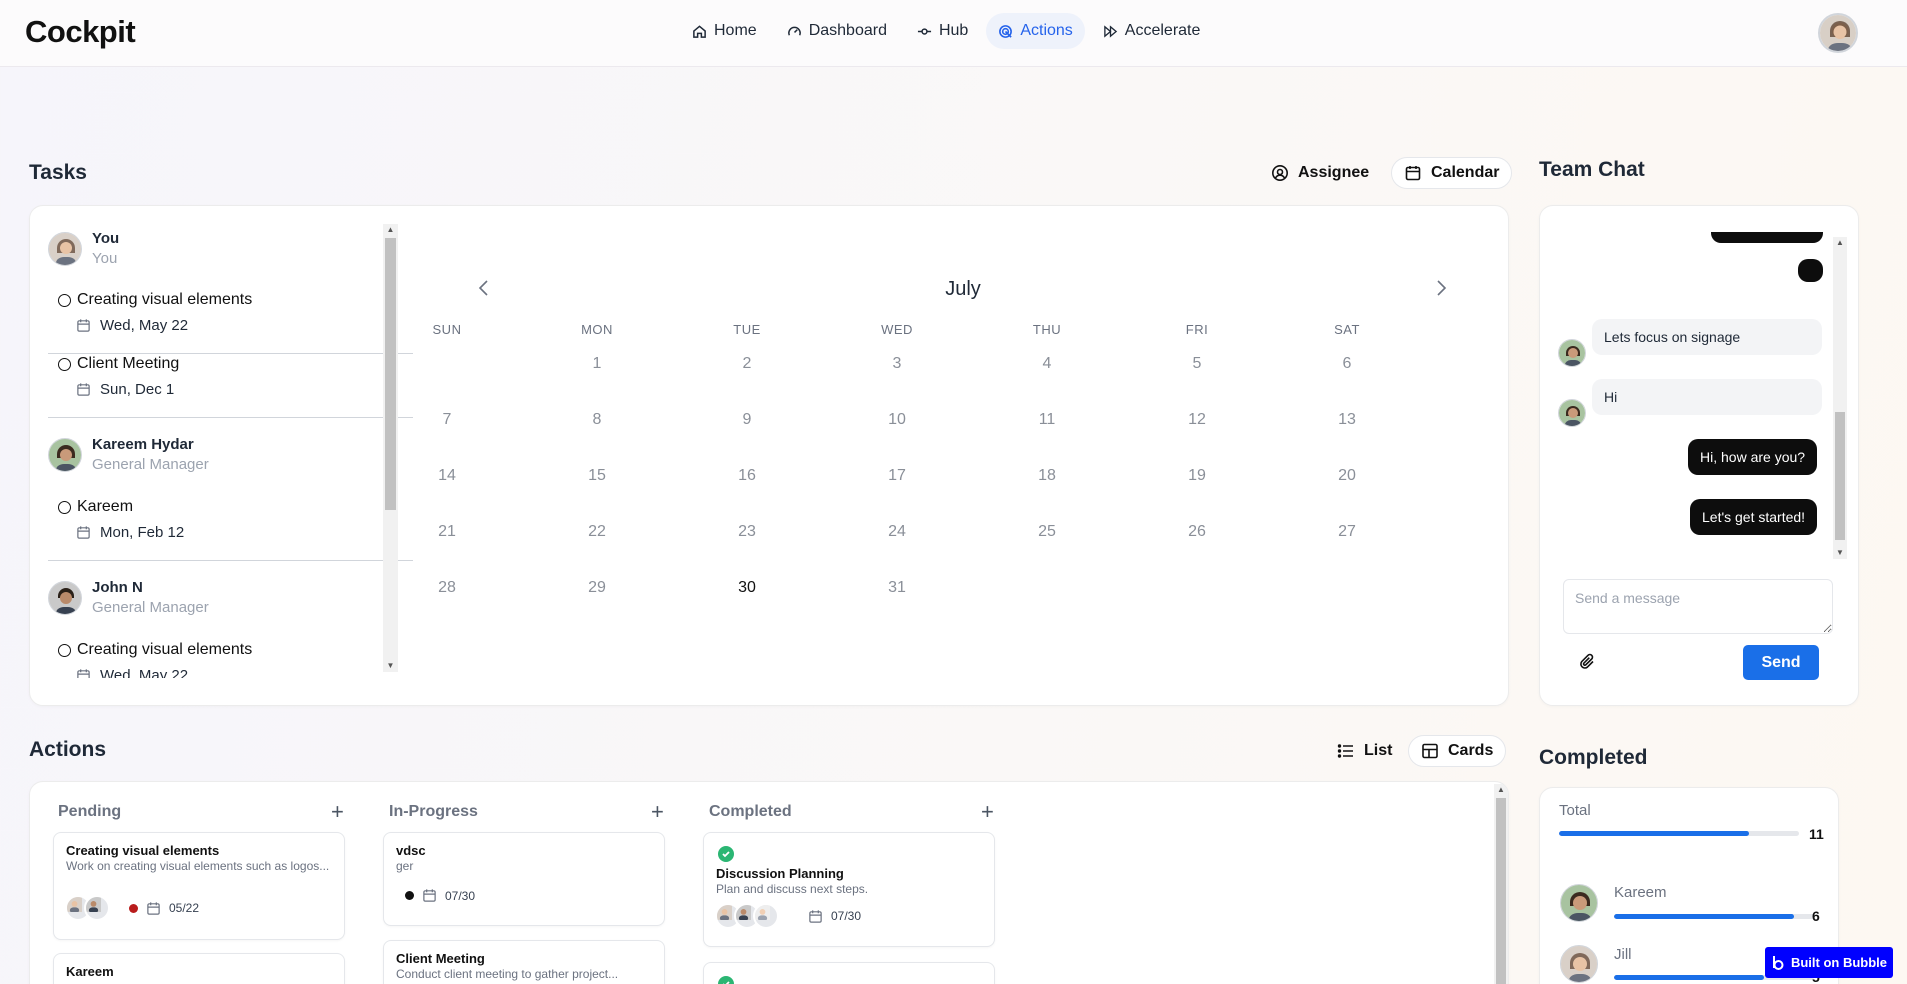 This screenshot has width=1907, height=984. I want to click on calendar-day: 9, so click(747, 420).